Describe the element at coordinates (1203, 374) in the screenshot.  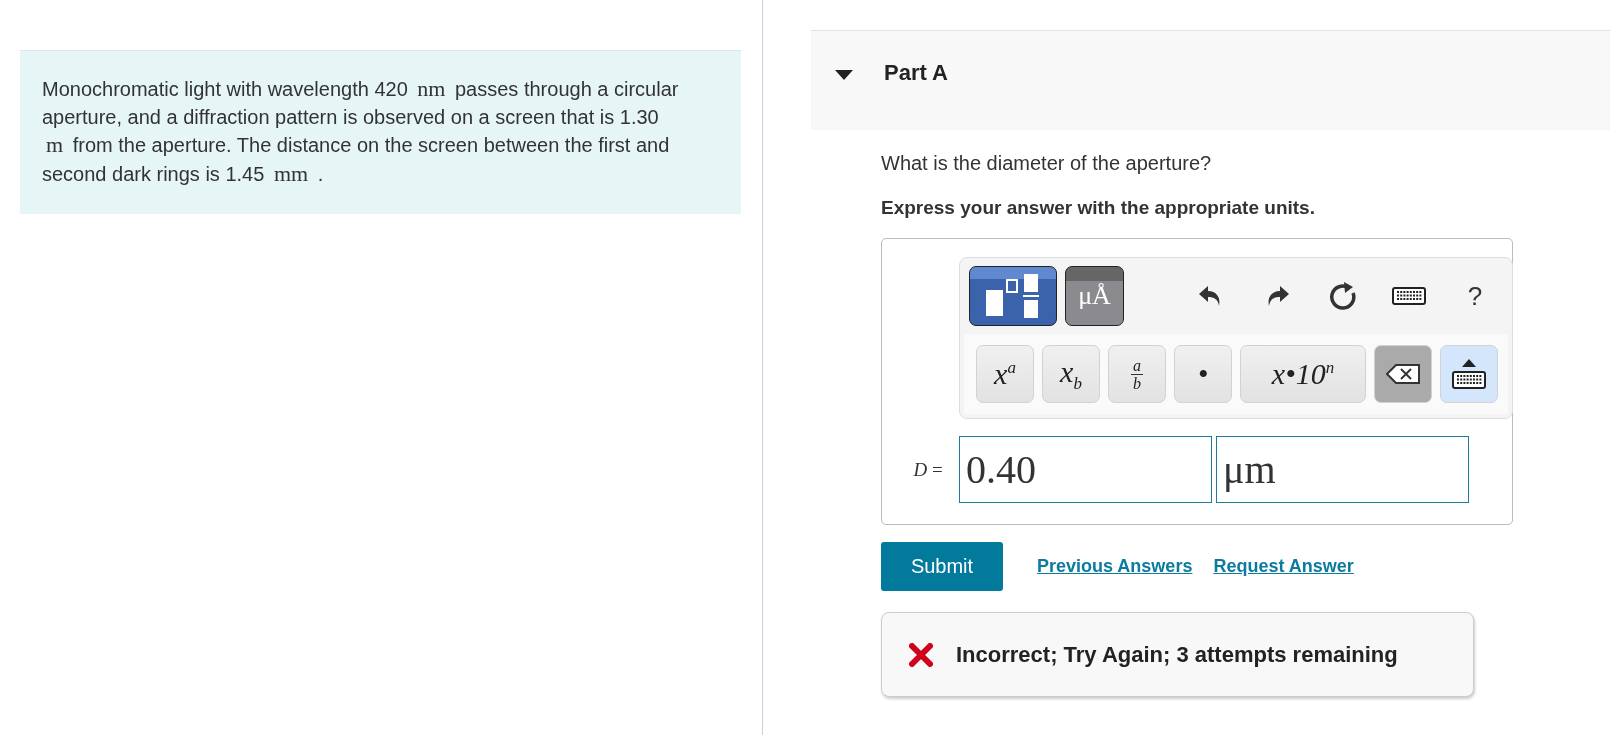
I see `math-key: •` at that location.